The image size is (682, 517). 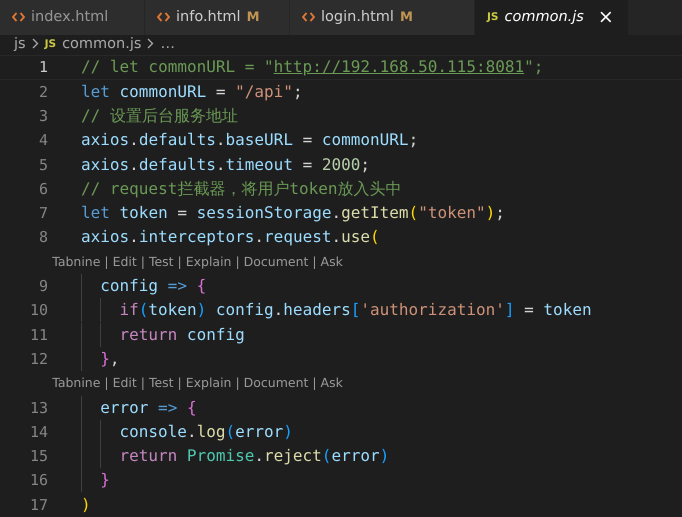 I want to click on url-link: http://192.168.50.115:8081, so click(x=399, y=67).